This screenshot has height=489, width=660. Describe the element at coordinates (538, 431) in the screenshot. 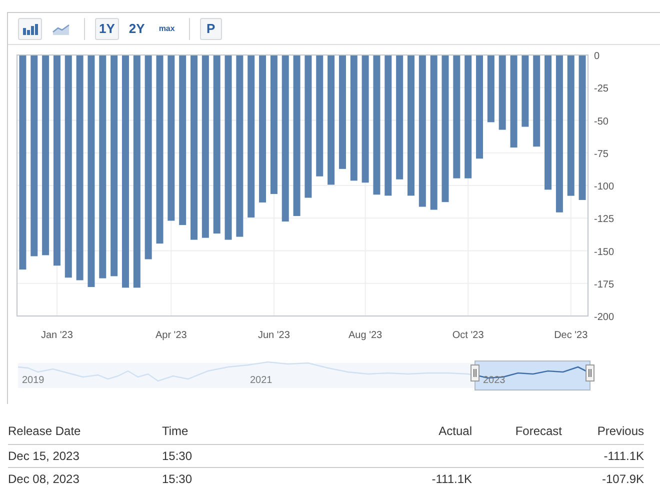

I see `column-header: Forecast` at that location.